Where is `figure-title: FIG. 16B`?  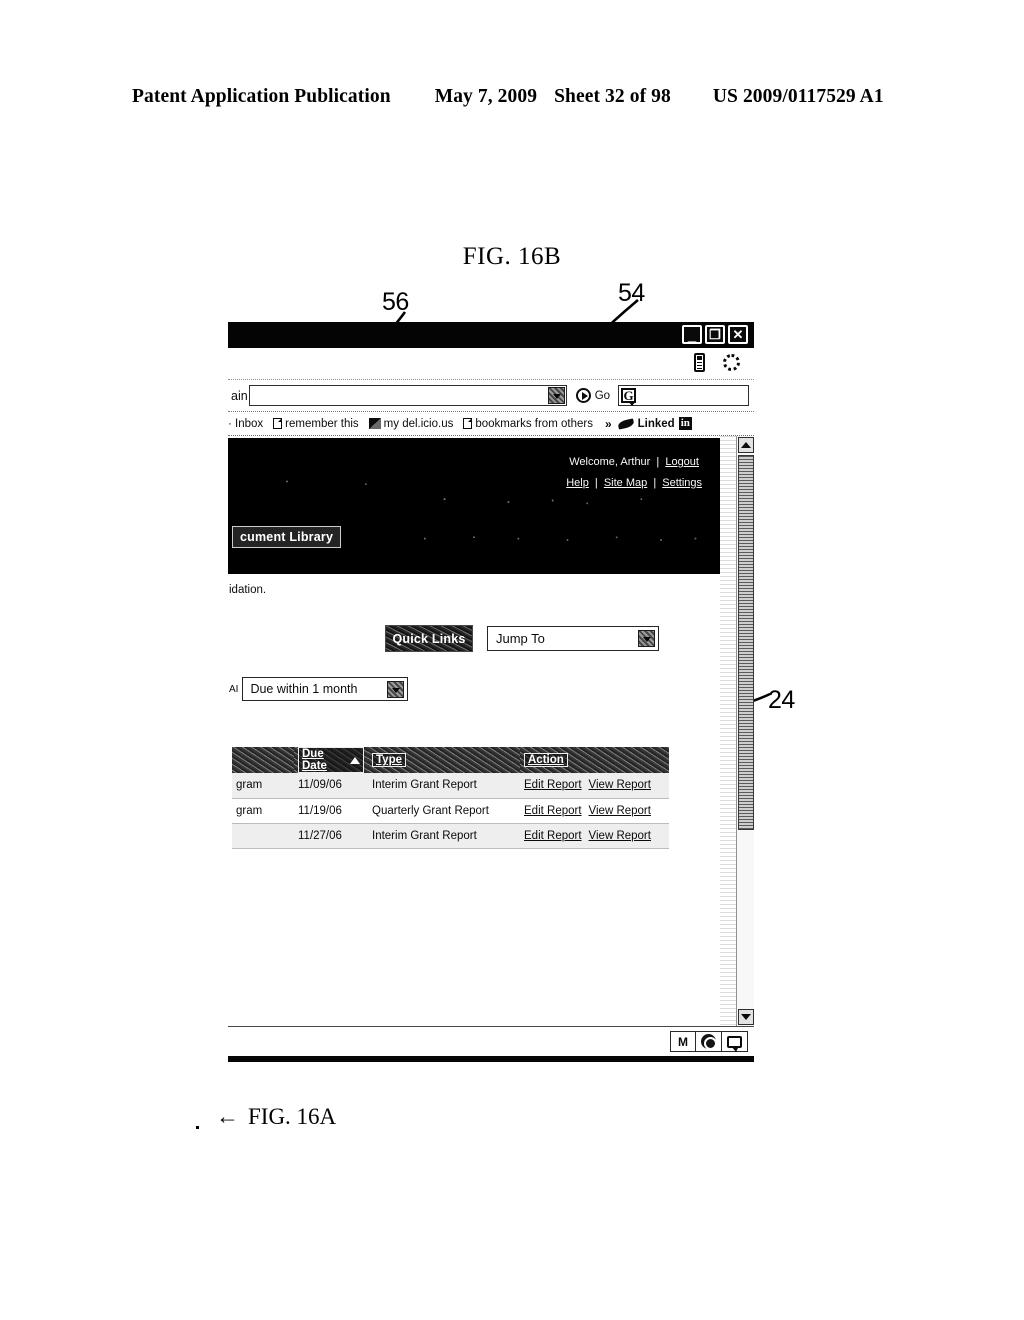 figure-title: FIG. 16B is located at coordinates (512, 256).